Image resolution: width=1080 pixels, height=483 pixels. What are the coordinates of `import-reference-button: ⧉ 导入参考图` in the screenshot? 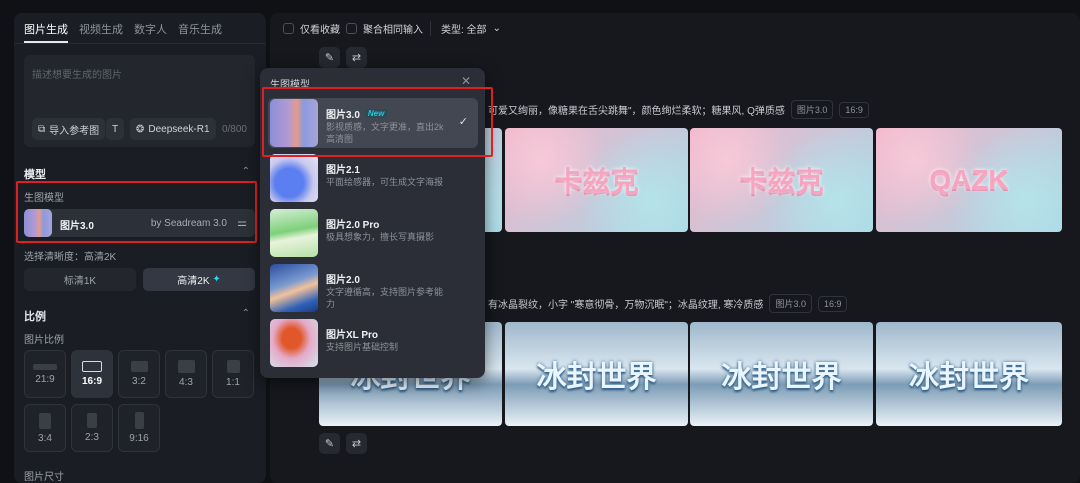 It's located at (69, 129).